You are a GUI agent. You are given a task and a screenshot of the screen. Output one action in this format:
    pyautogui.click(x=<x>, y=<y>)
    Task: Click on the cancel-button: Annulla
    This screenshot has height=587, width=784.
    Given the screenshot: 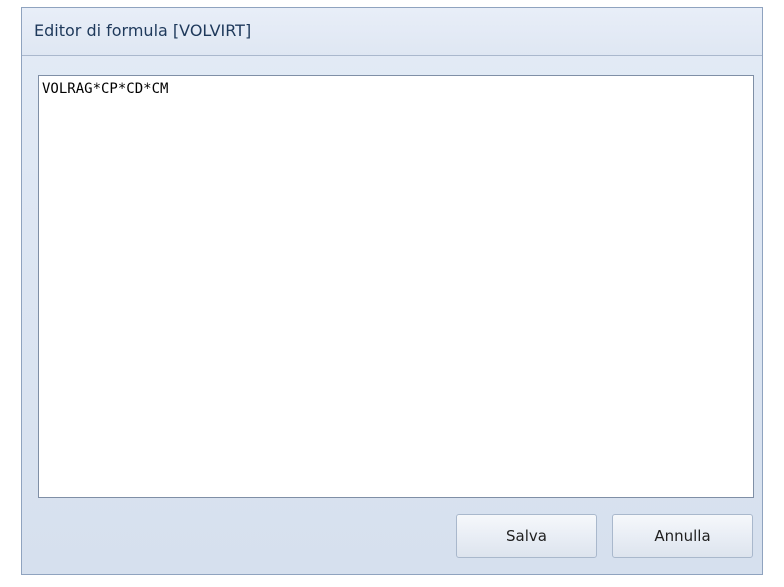 What is the action you would take?
    pyautogui.click(x=682, y=536)
    